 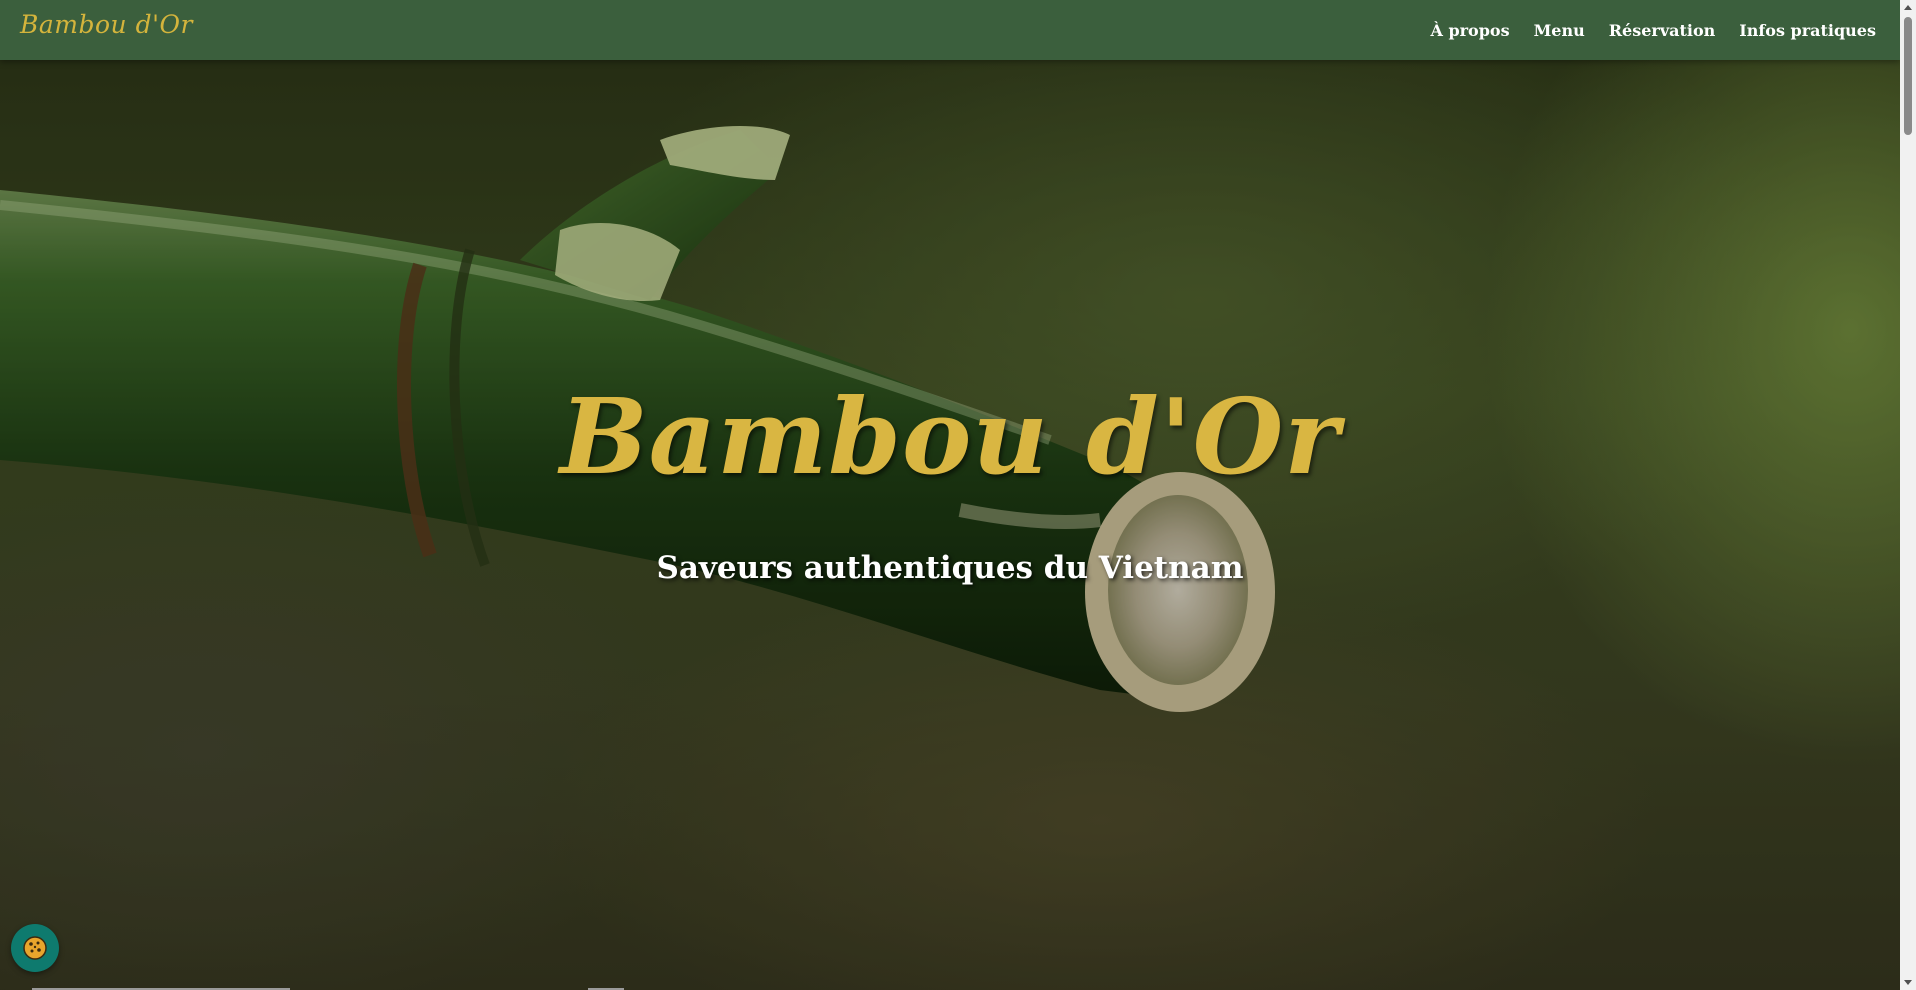 What do you see at coordinates (1662, 30) in the screenshot?
I see `nav-link-reservation: Réservation` at bounding box center [1662, 30].